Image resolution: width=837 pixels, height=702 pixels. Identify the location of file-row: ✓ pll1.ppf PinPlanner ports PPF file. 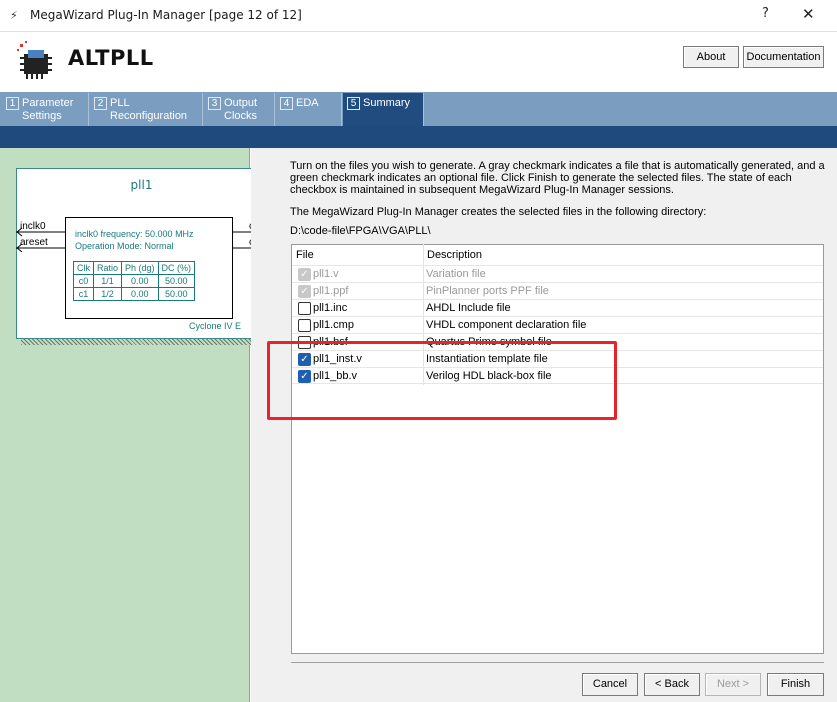
(557, 290).